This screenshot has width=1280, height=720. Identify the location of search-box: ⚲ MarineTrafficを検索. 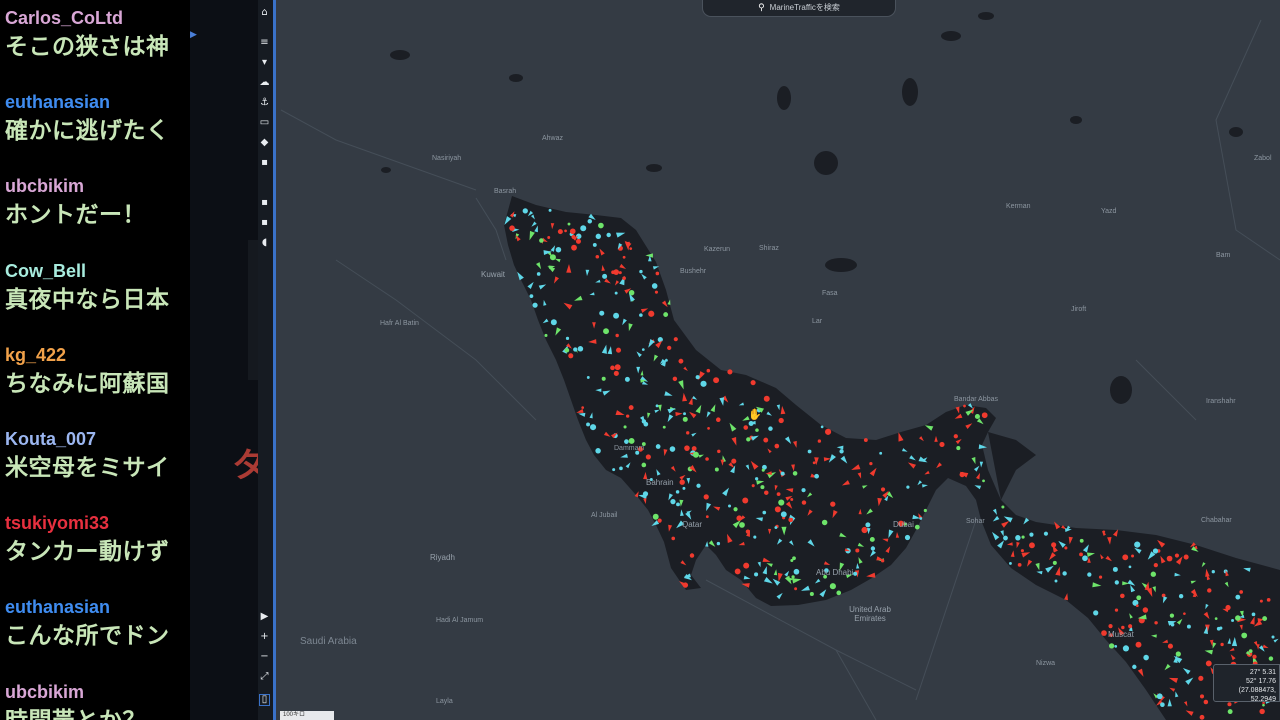
(799, 8).